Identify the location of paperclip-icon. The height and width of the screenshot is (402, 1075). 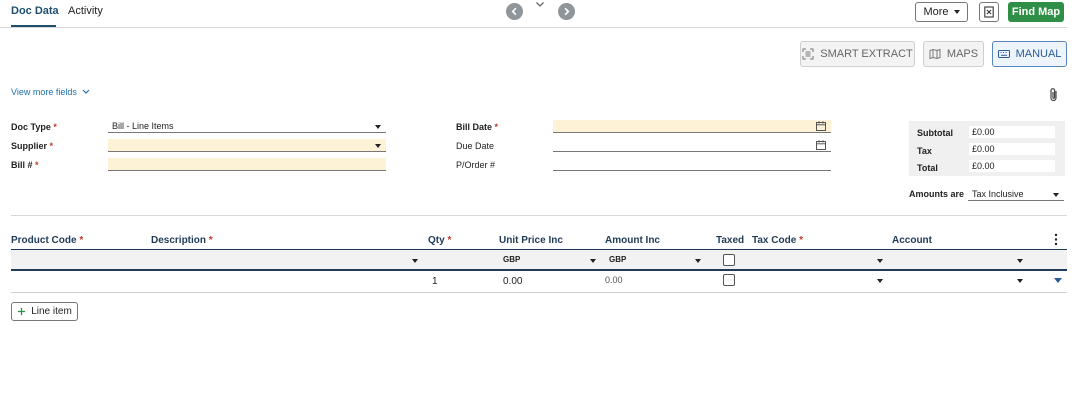
(1053, 95).